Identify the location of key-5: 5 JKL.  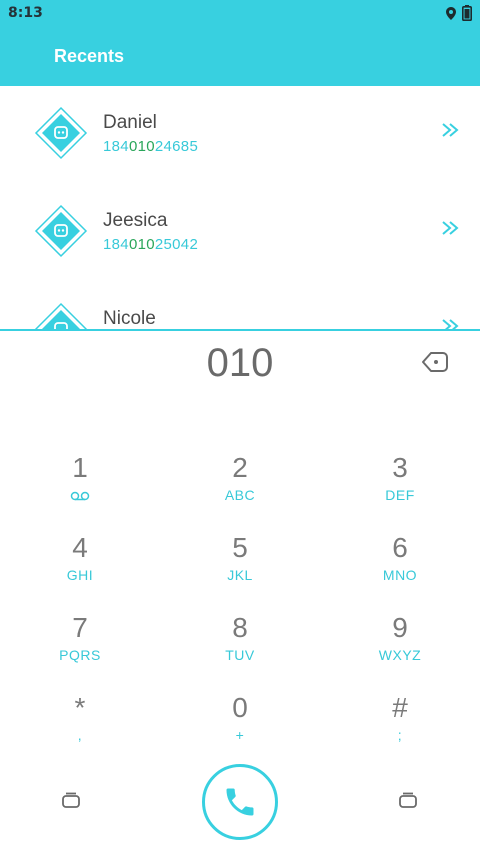
(240, 565).